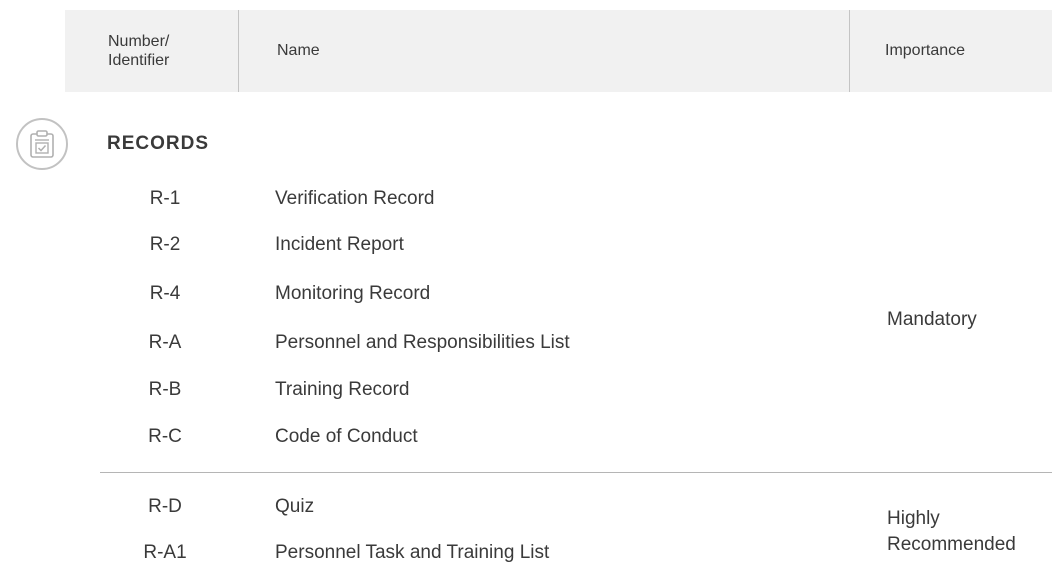 The width and height of the screenshot is (1052, 580). I want to click on section-title: RECORDS, so click(158, 143).